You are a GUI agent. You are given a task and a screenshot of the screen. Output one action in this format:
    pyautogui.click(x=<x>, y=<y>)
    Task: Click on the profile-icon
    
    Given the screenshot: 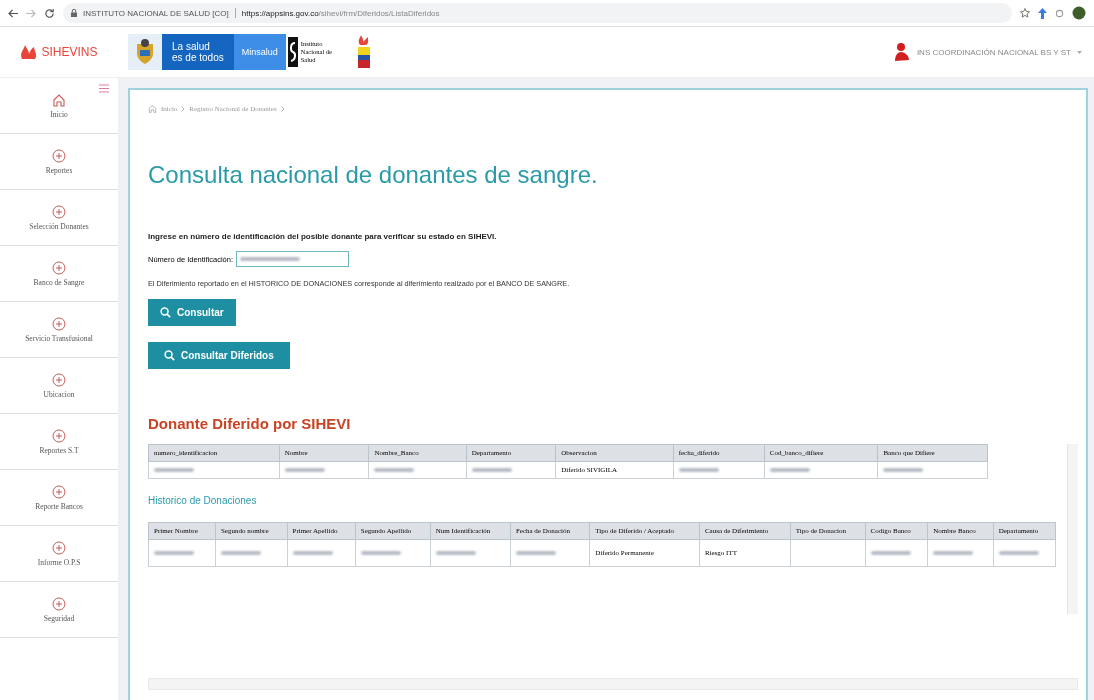 What is the action you would take?
    pyautogui.click(x=1079, y=13)
    